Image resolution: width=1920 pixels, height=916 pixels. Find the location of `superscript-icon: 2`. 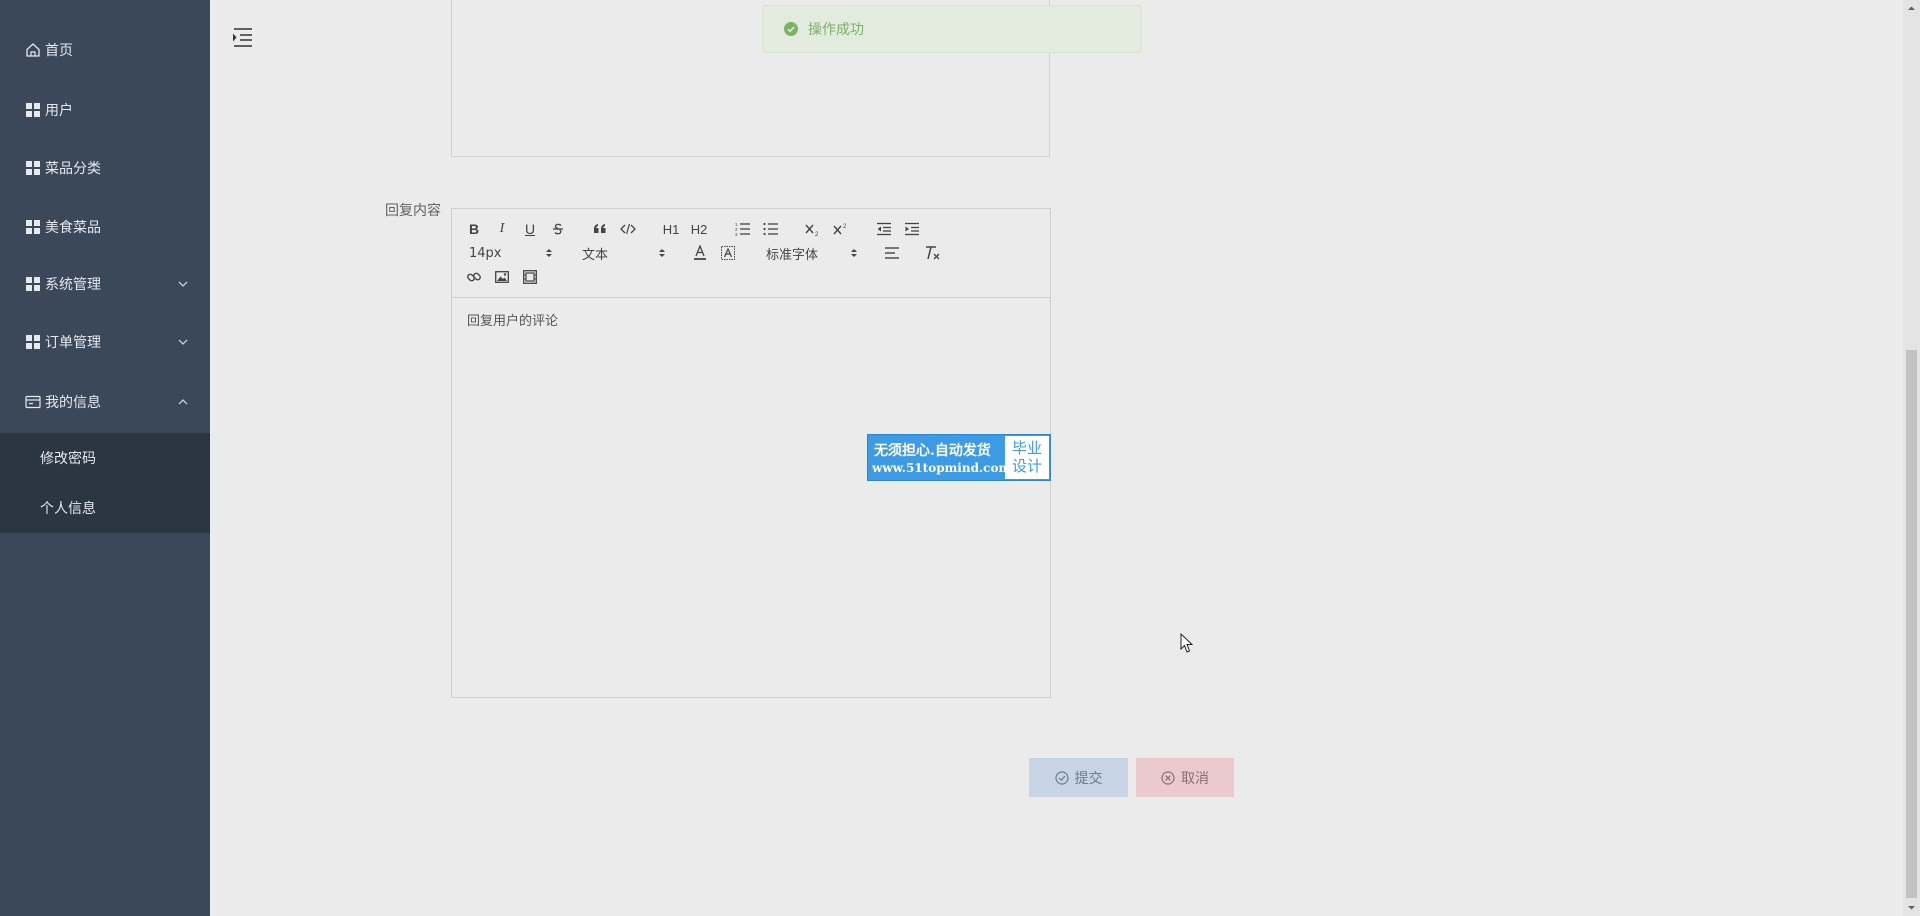

superscript-icon: 2 is located at coordinates (841, 229).